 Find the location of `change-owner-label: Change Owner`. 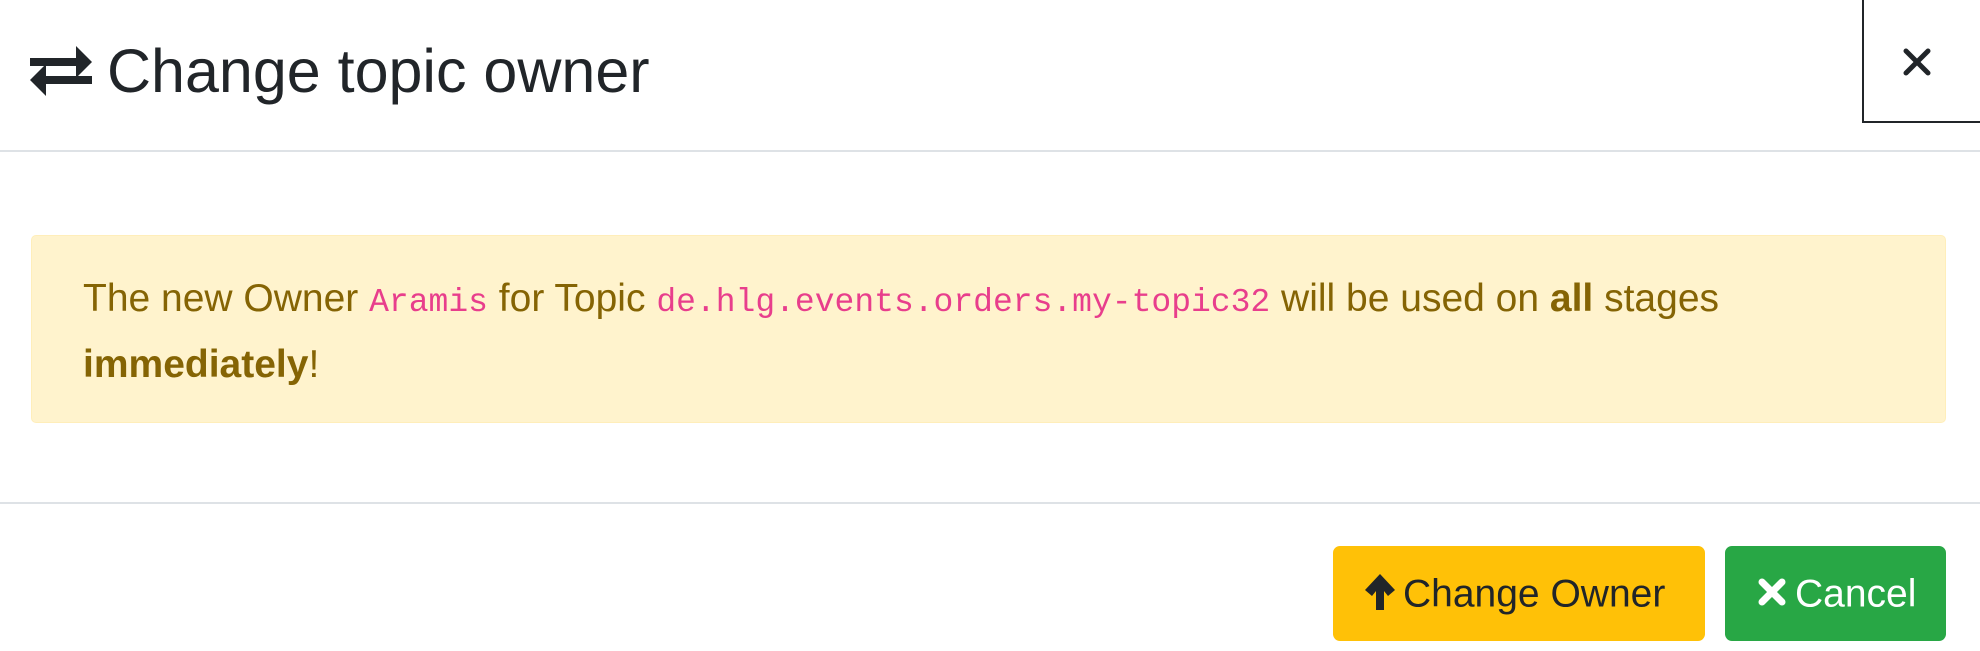

change-owner-label: Change Owner is located at coordinates (1534, 594).